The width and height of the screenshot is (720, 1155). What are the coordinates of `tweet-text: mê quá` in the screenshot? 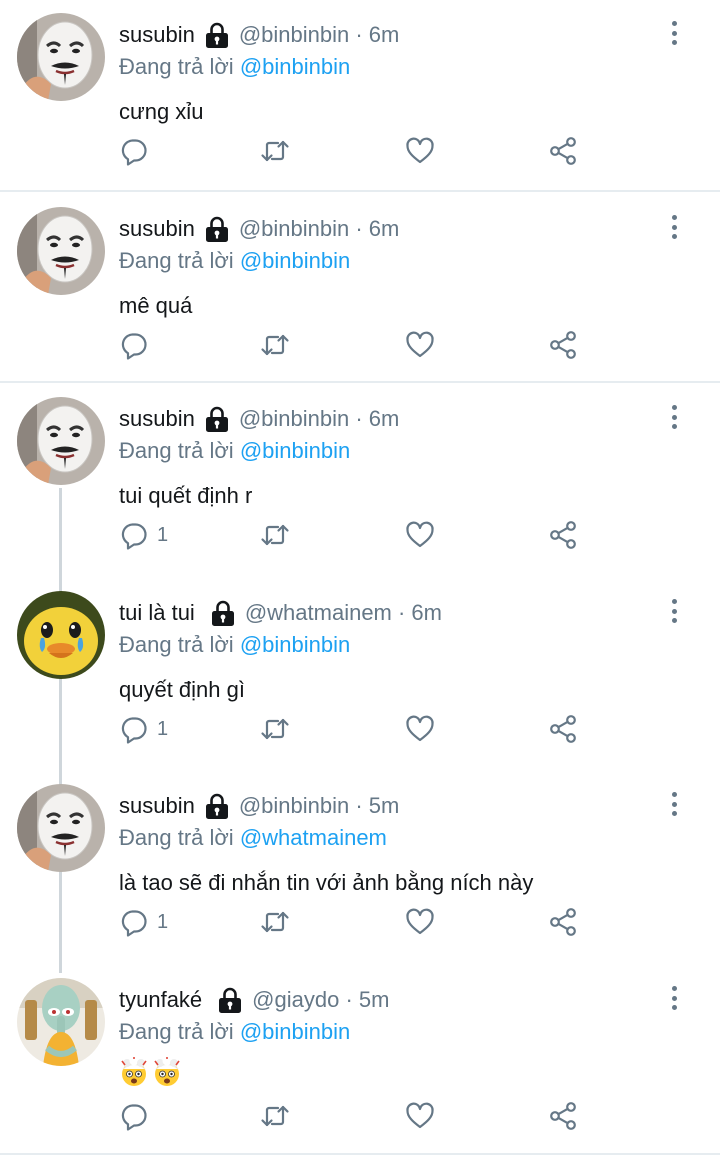 It's located at (156, 305).